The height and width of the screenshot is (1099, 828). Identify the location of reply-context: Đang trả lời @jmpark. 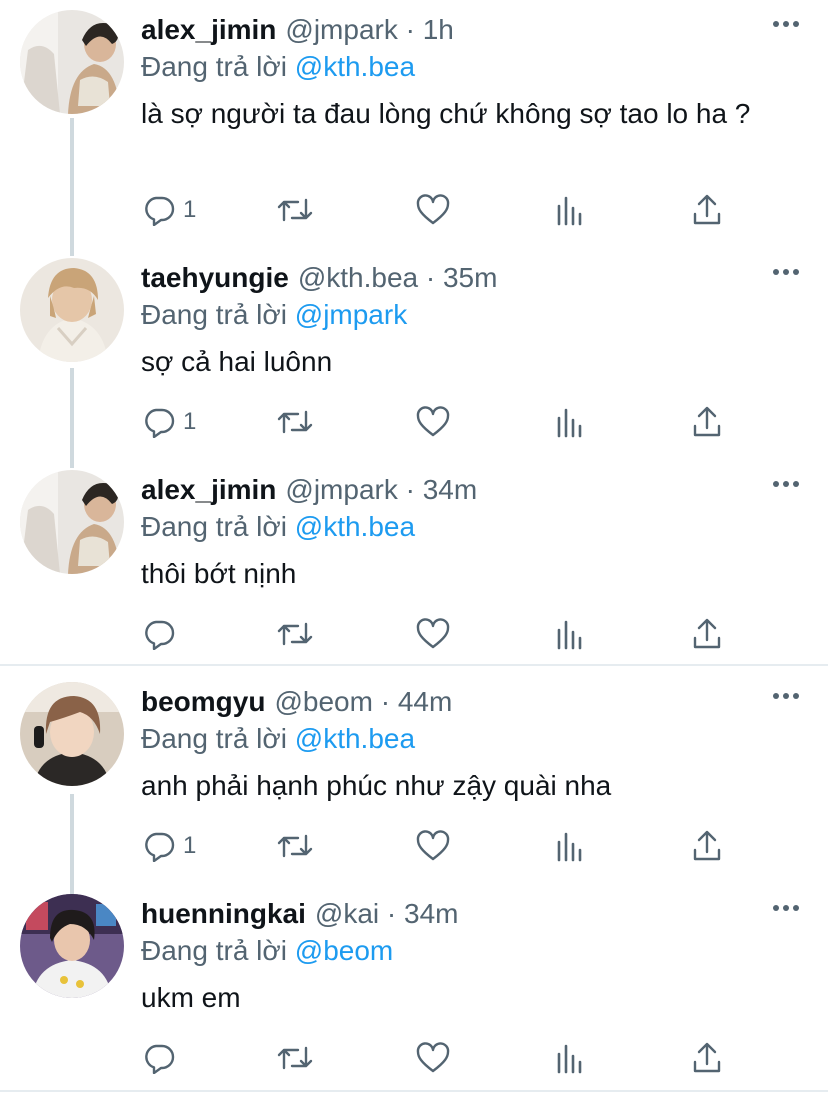
(274, 315).